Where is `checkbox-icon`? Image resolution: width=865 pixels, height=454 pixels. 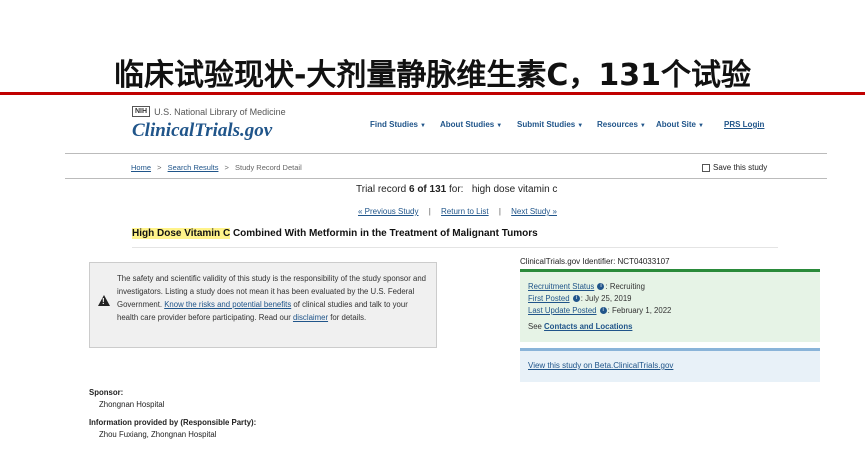
checkbox-icon is located at coordinates (706, 167).